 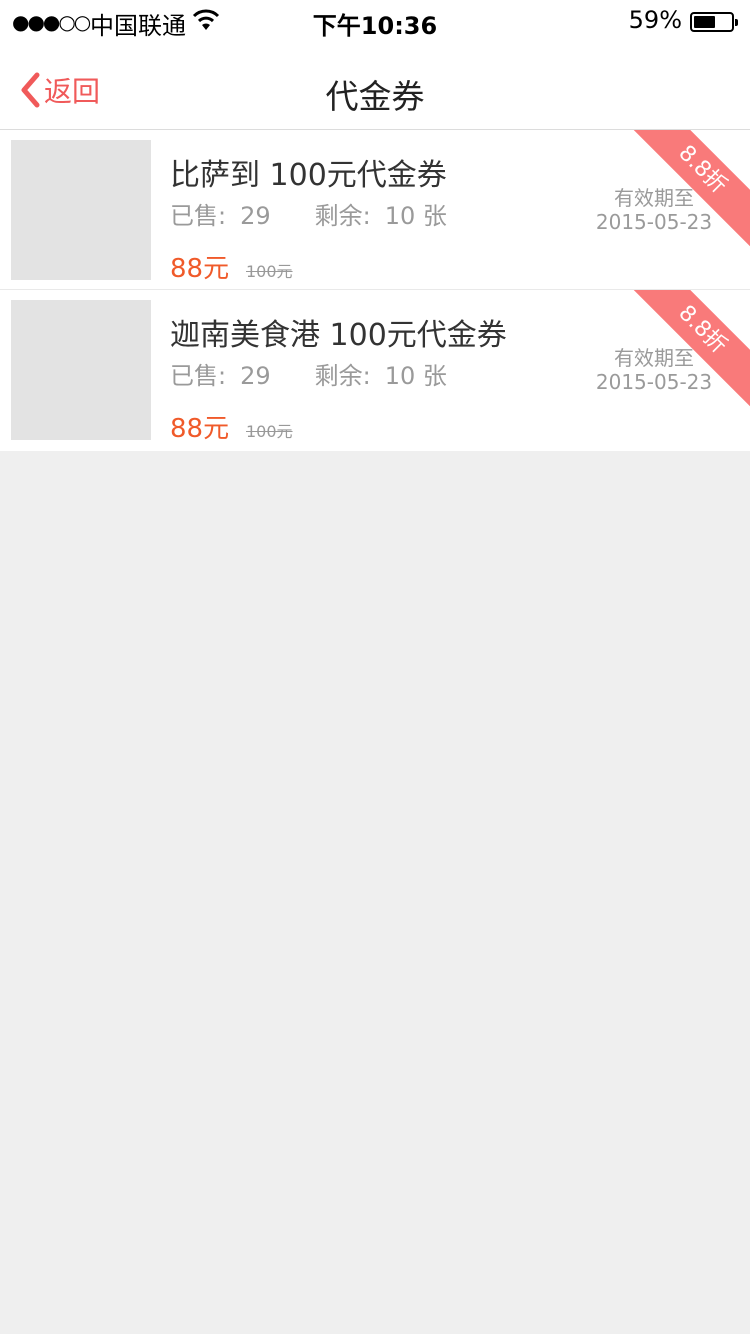 What do you see at coordinates (308, 175) in the screenshot?
I see `voucher-name: 比萨到 100元代金券` at bounding box center [308, 175].